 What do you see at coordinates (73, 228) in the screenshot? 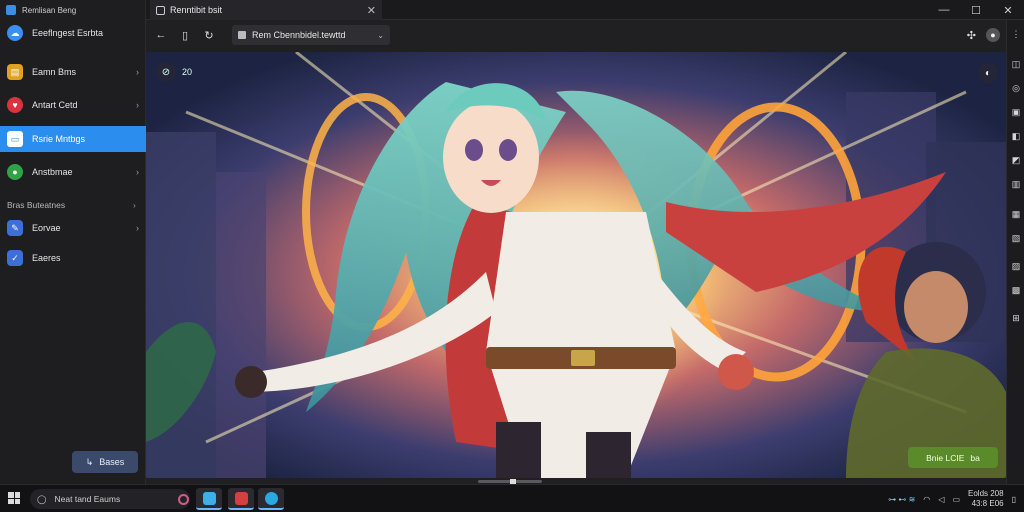
I see `sidebar-item-5: ✎ Eorvae ›` at bounding box center [73, 228].